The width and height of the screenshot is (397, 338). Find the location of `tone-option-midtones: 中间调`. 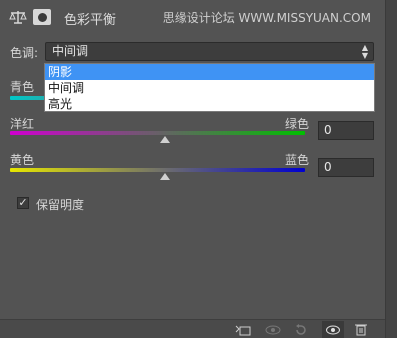

tone-option-midtones: 中间调 is located at coordinates (209, 88).